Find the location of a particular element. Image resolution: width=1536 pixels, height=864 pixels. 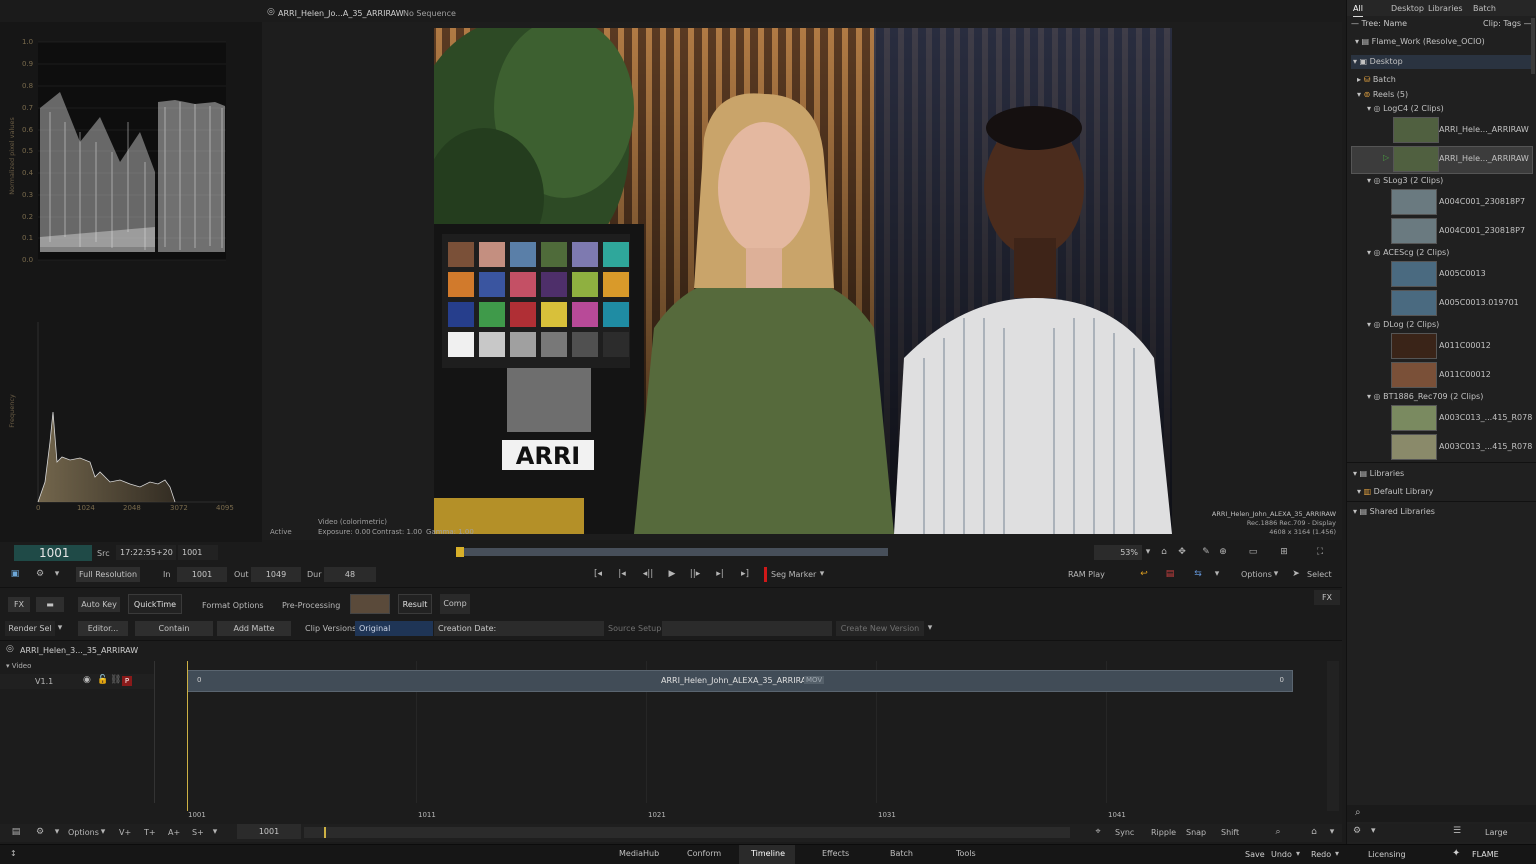

go-to-in-icon: [◂ is located at coordinates (598, 574).